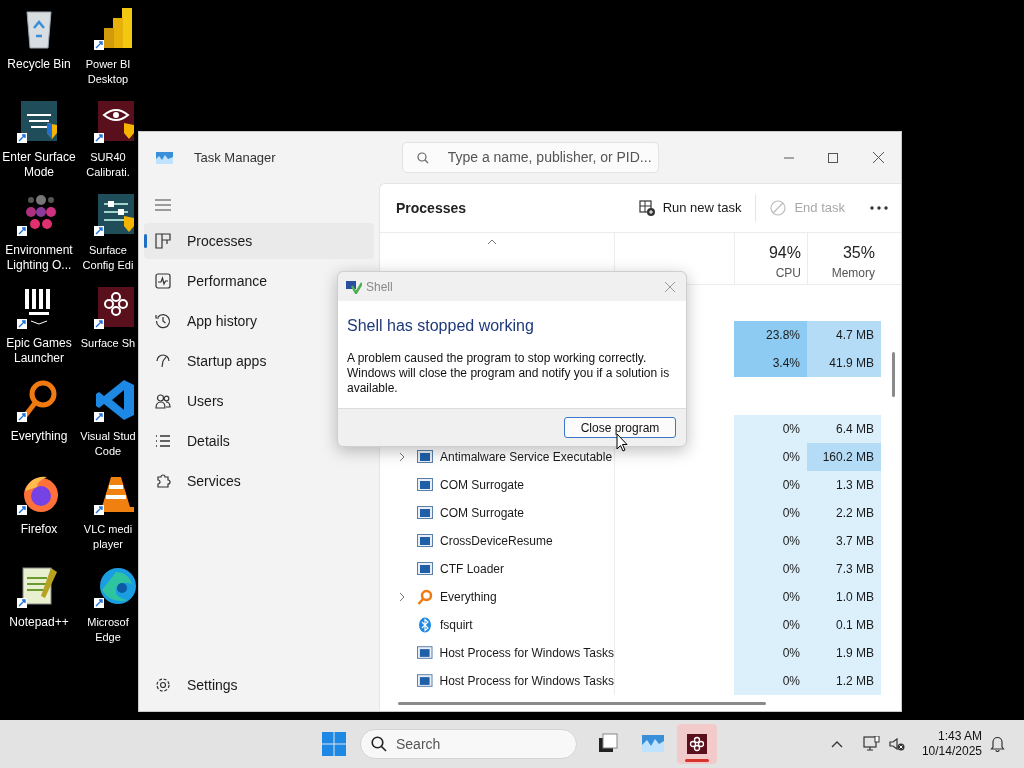 The width and height of the screenshot is (1024, 768). What do you see at coordinates (871, 744) in the screenshot?
I see `network-icon` at bounding box center [871, 744].